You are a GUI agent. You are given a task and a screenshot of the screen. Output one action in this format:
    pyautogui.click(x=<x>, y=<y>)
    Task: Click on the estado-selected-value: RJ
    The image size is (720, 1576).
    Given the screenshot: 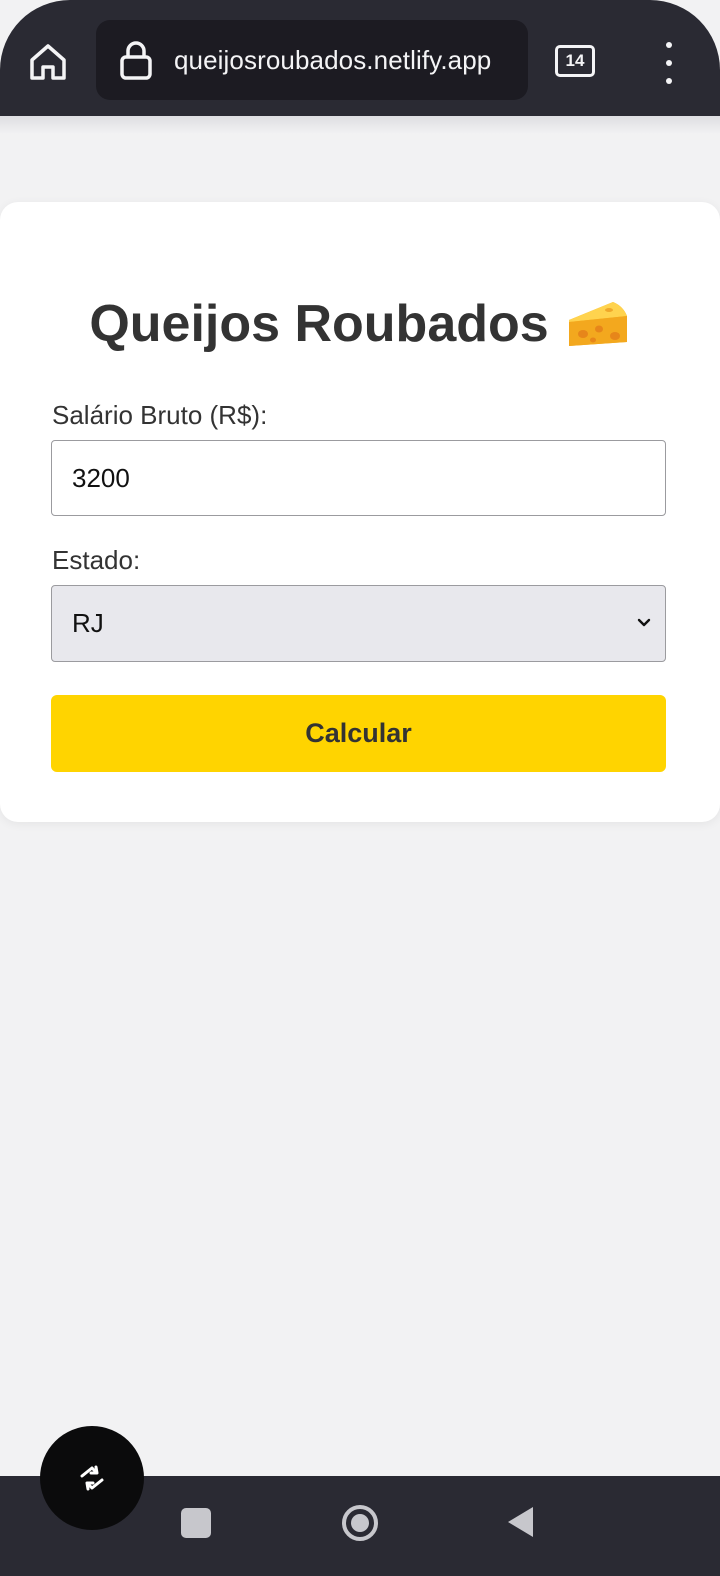 What is the action you would take?
    pyautogui.click(x=88, y=623)
    